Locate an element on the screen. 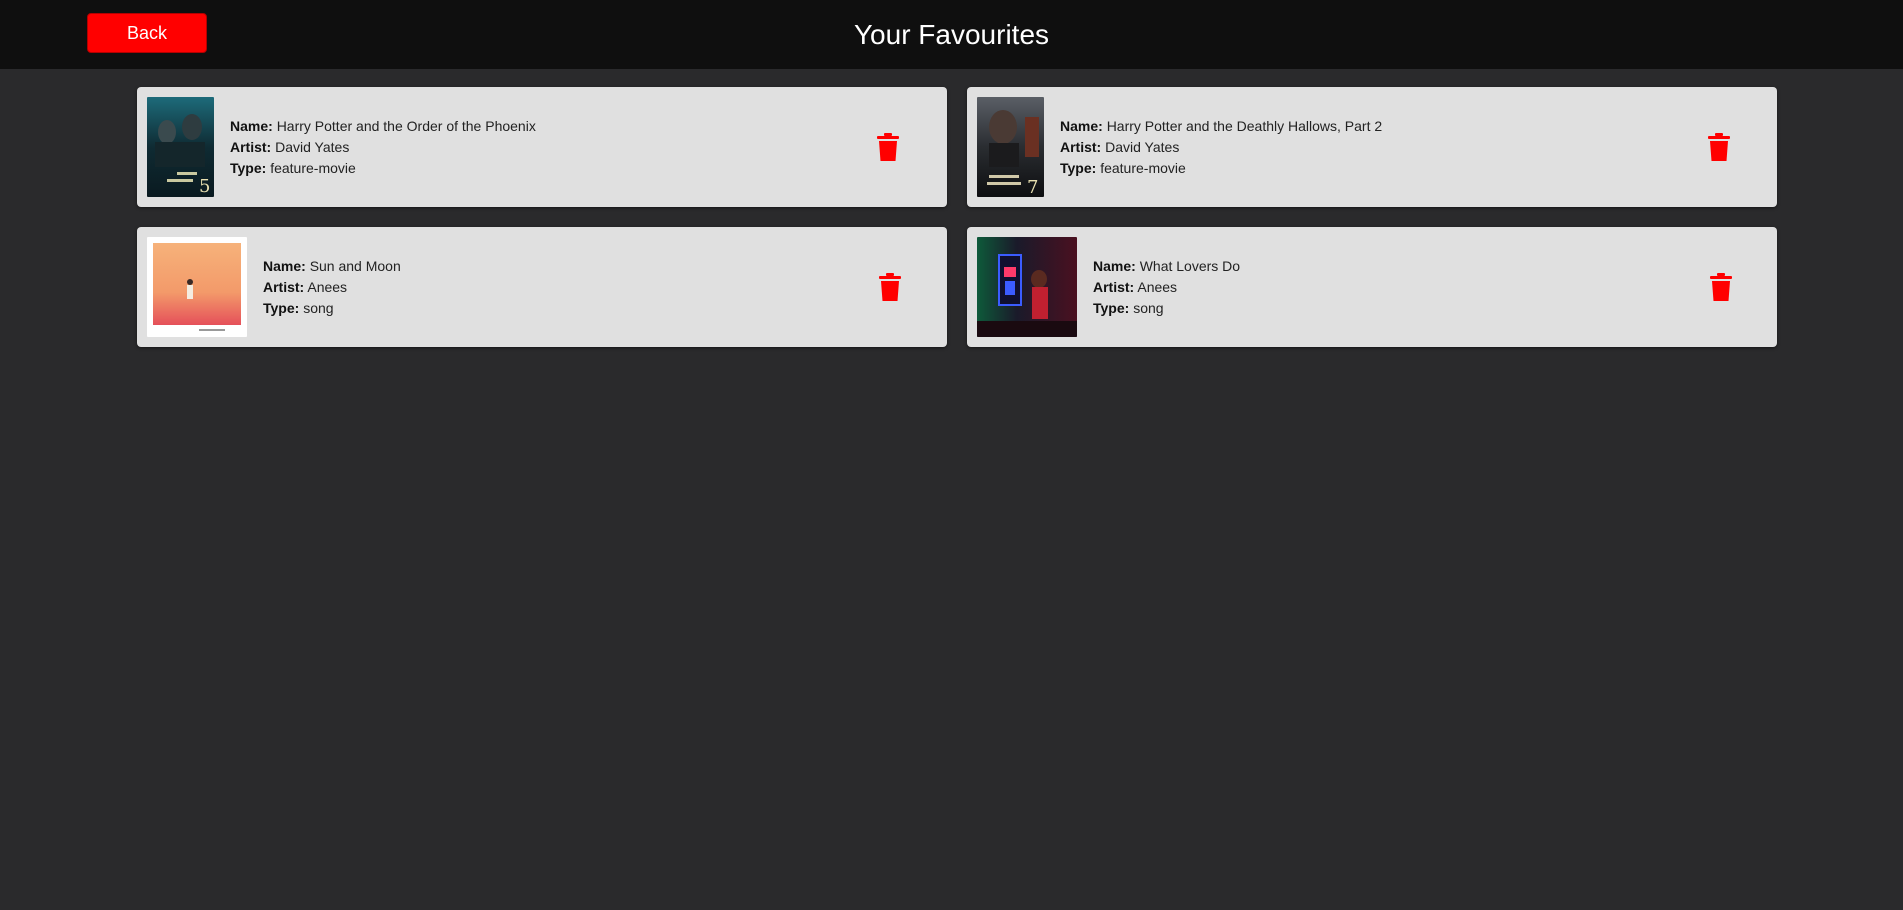 The image size is (1903, 910). movie-poster-image: 5 is located at coordinates (180, 147).